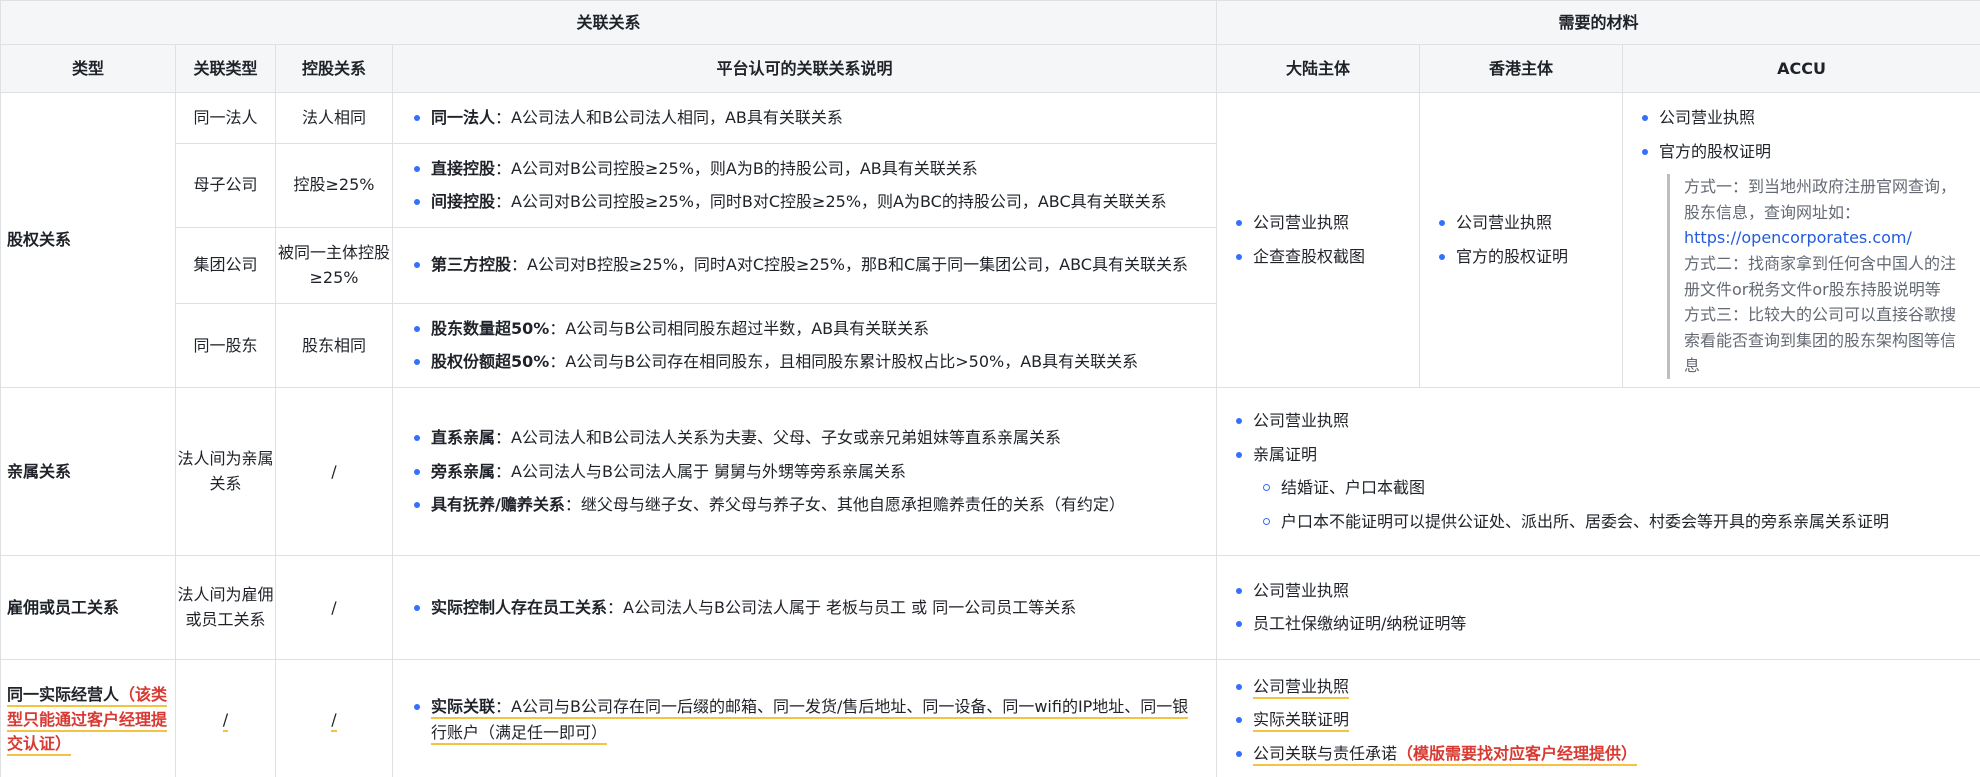 The width and height of the screenshot is (1980, 777). What do you see at coordinates (804, 169) in the screenshot?
I see `list-item: 直接控股：A公司对B公司控股≥25%，则A为B的持股公司，AB具有关联关系` at bounding box center [804, 169].